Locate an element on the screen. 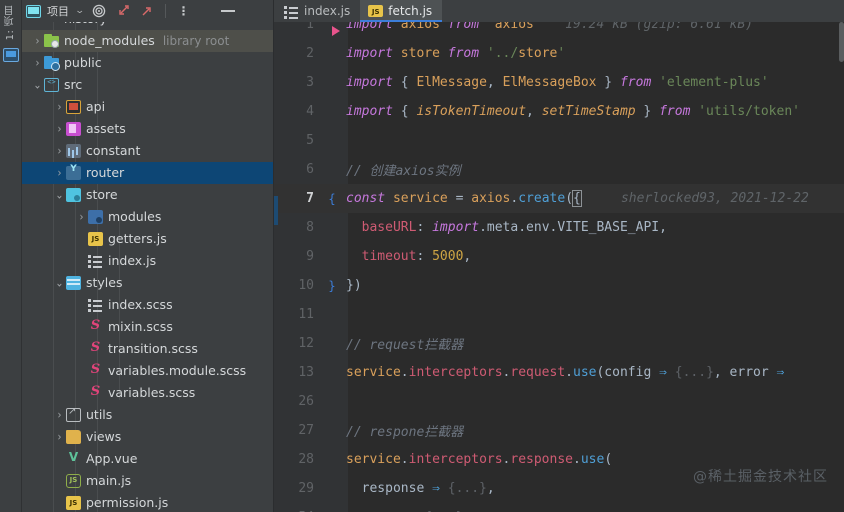 The height and width of the screenshot is (512, 844). code-text: import store from '../store' is located at coordinates (456, 53).